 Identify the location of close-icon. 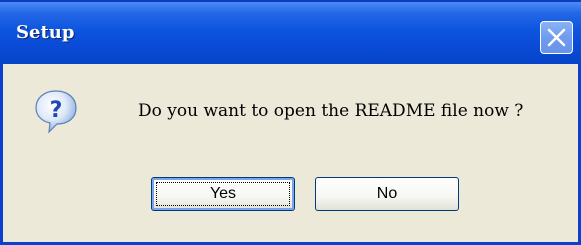
(556, 37).